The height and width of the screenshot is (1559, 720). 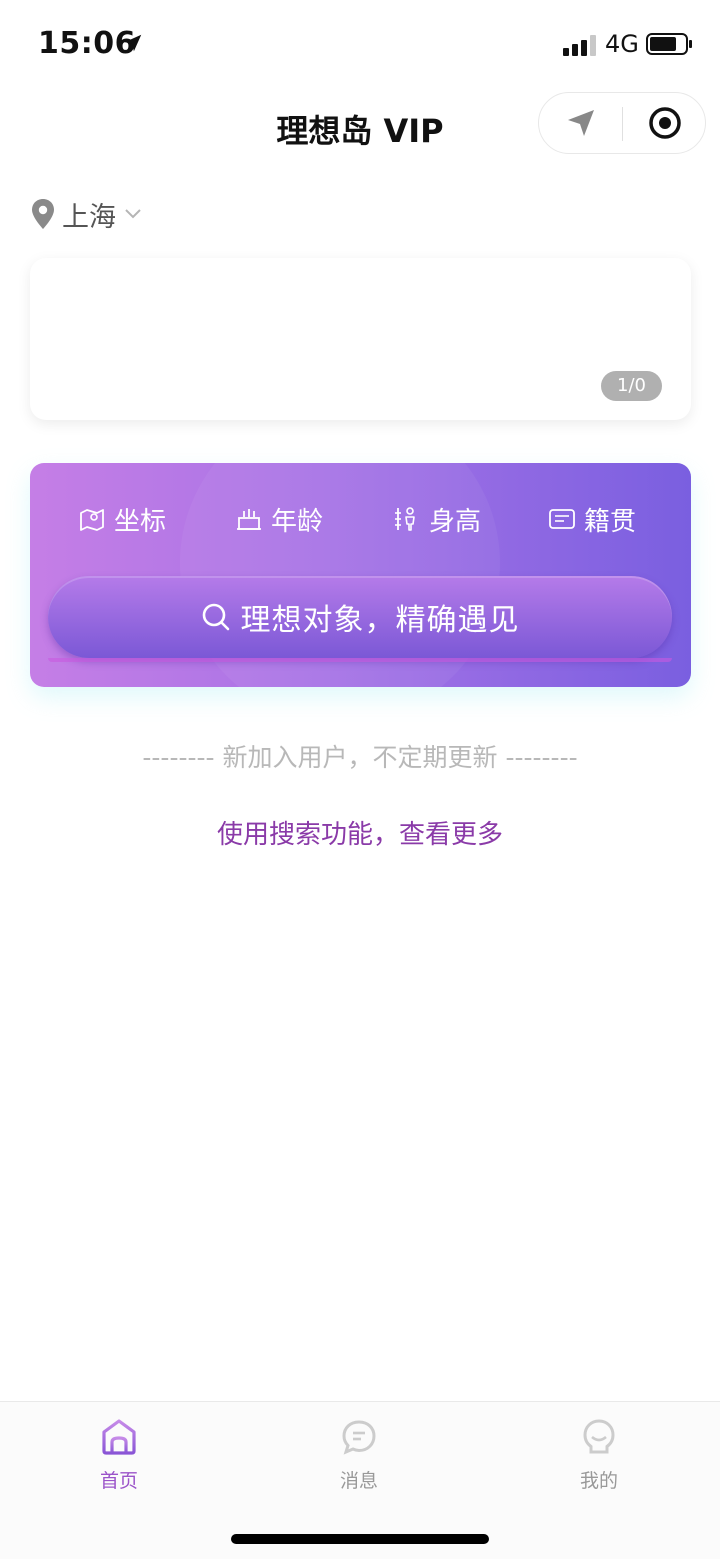 I want to click on city-selector: 上海, so click(x=86, y=214).